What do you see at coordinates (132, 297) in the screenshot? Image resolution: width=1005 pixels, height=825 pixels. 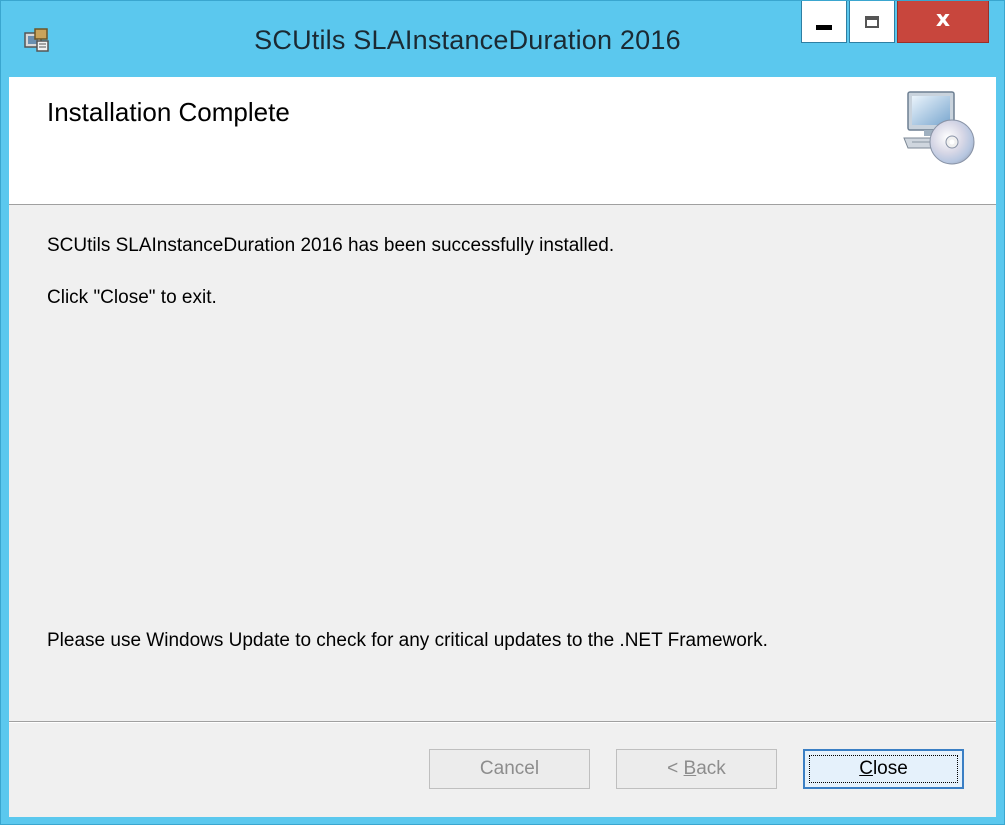 I see `exit-instruction: Click "Close" to exit.` at bounding box center [132, 297].